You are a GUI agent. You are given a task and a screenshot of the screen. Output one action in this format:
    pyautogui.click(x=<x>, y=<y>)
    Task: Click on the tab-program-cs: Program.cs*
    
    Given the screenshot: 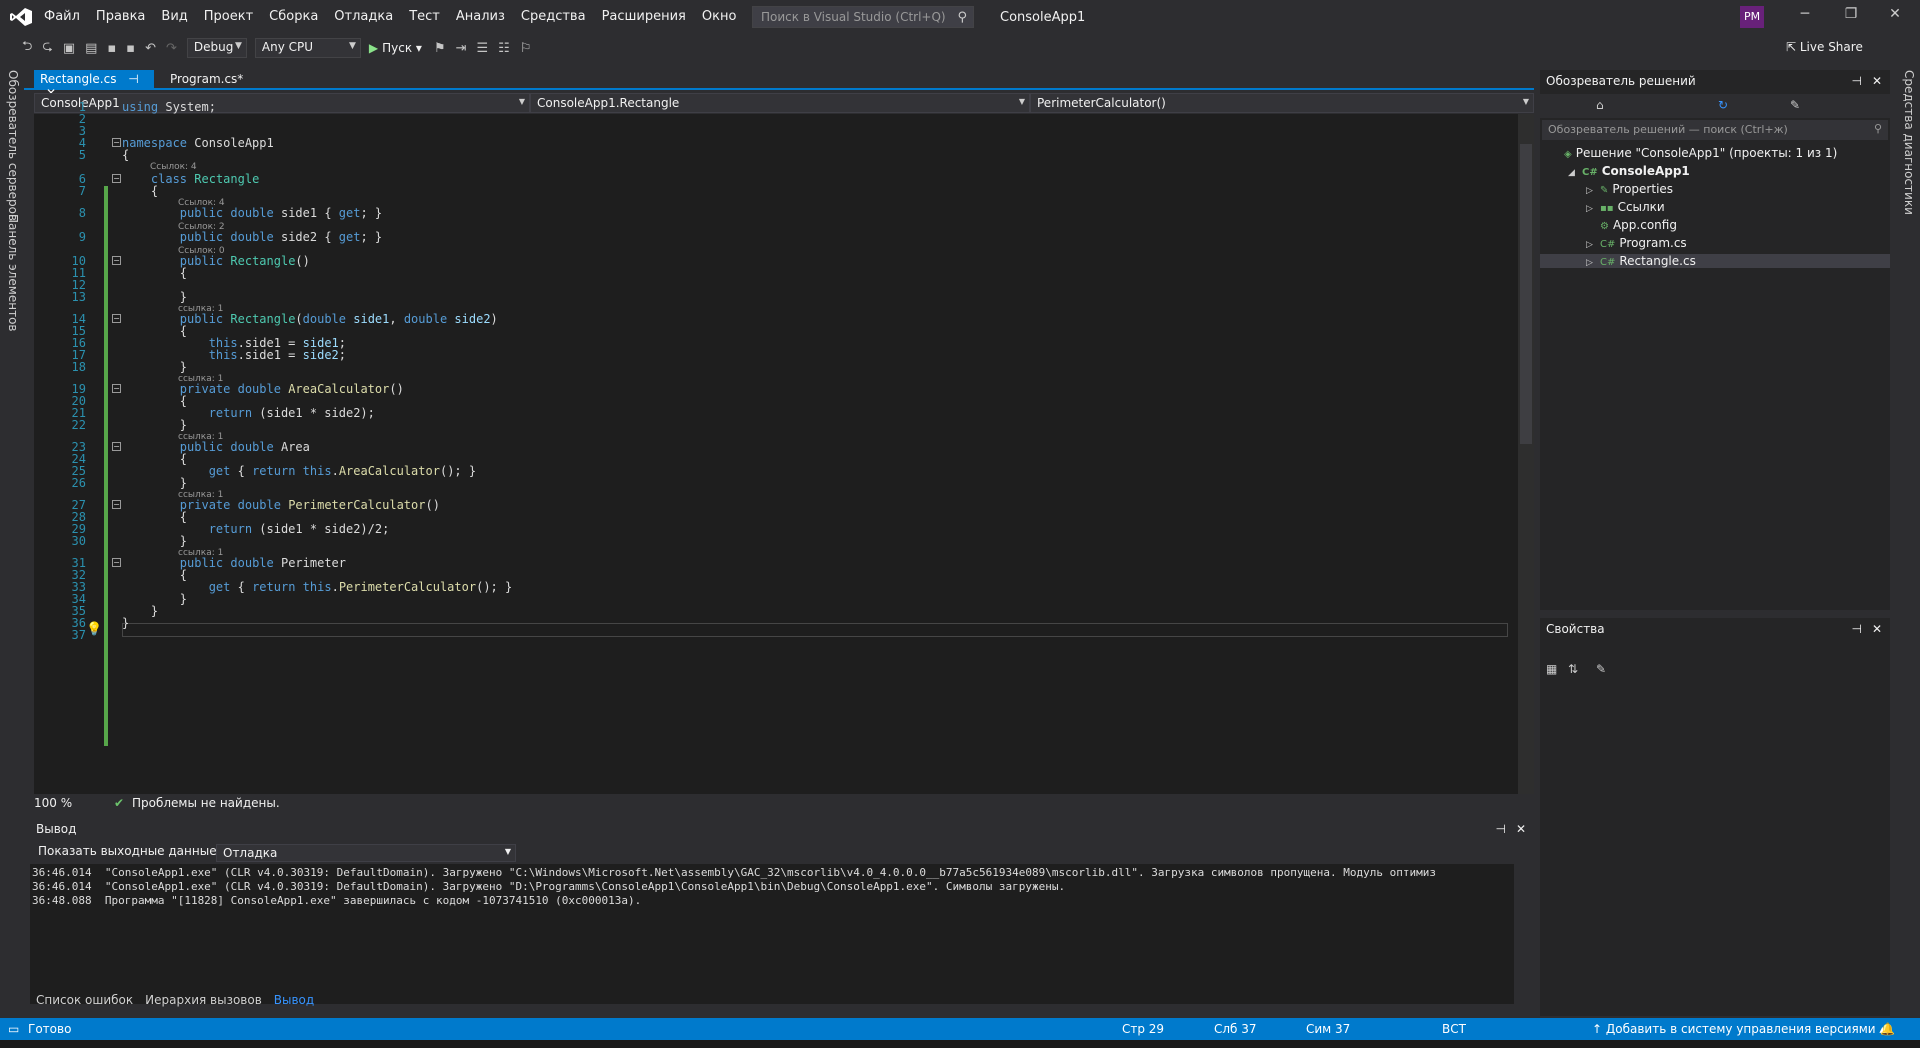 What is the action you would take?
    pyautogui.click(x=206, y=79)
    